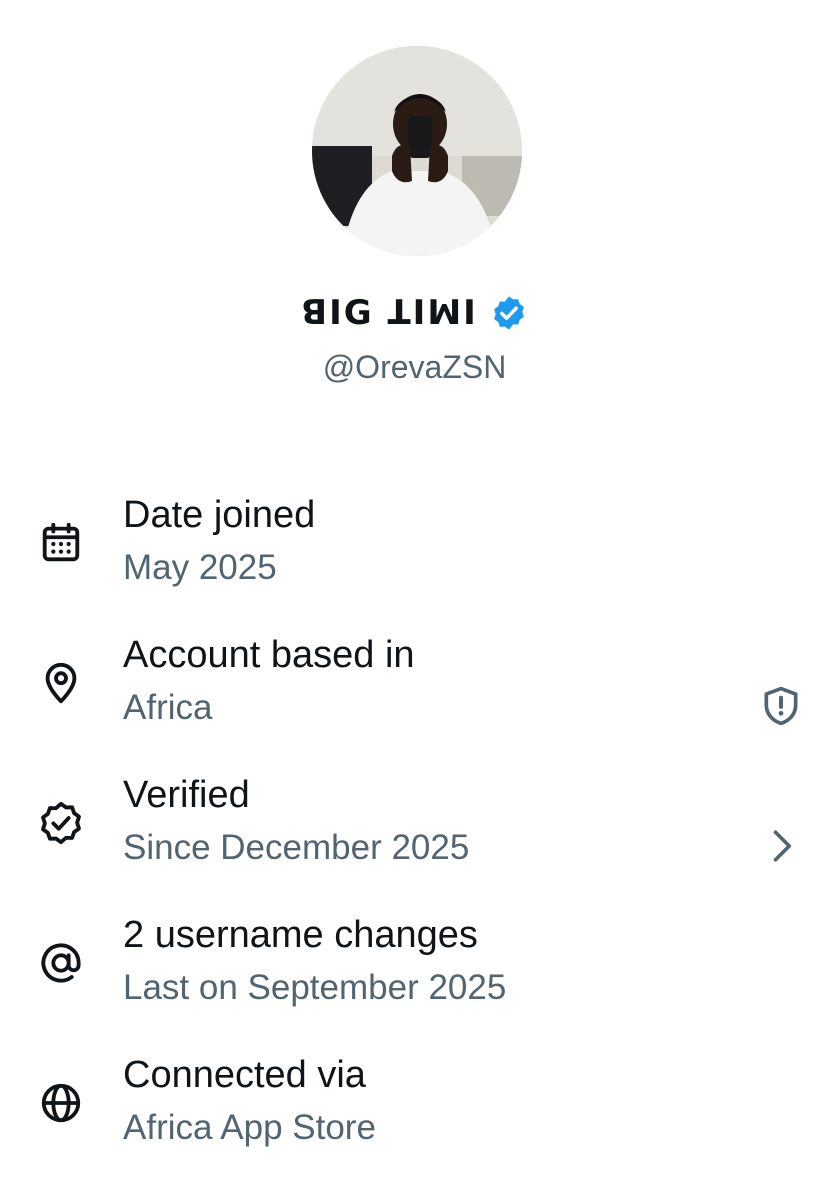  I want to click on account-location-item: Account based in Africa, so click(414, 700).